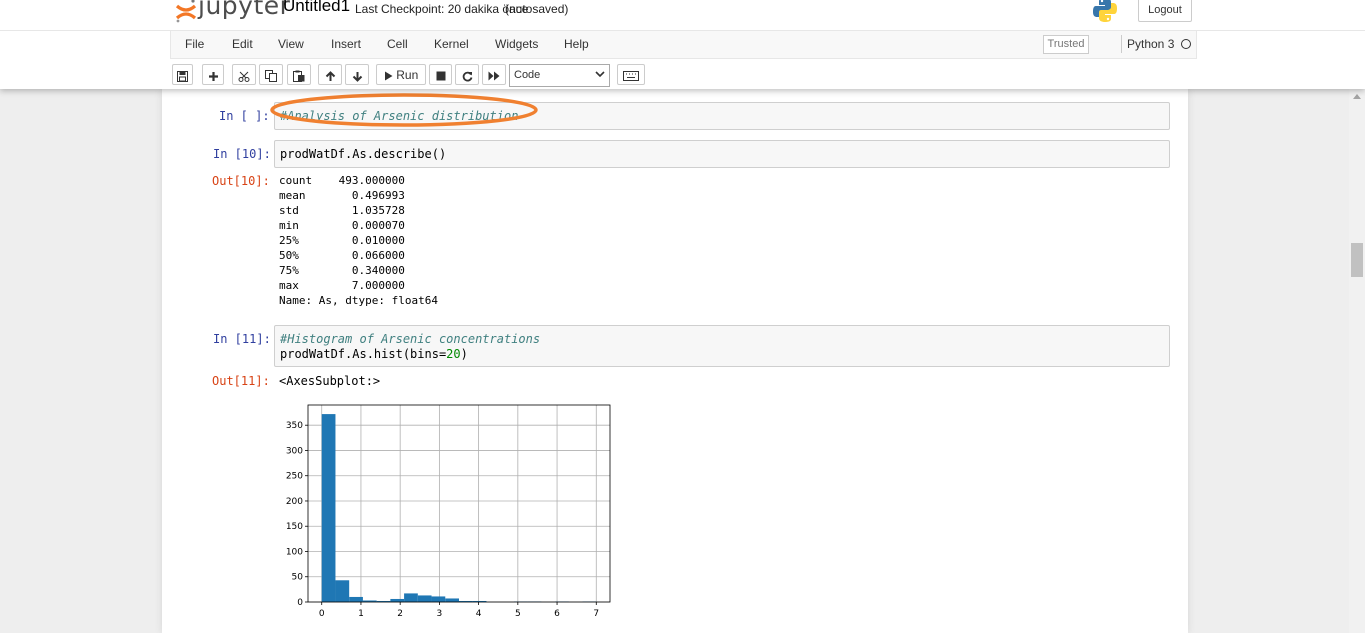 The image size is (1365, 633). I want to click on arrow-down-icon, so click(357, 76).